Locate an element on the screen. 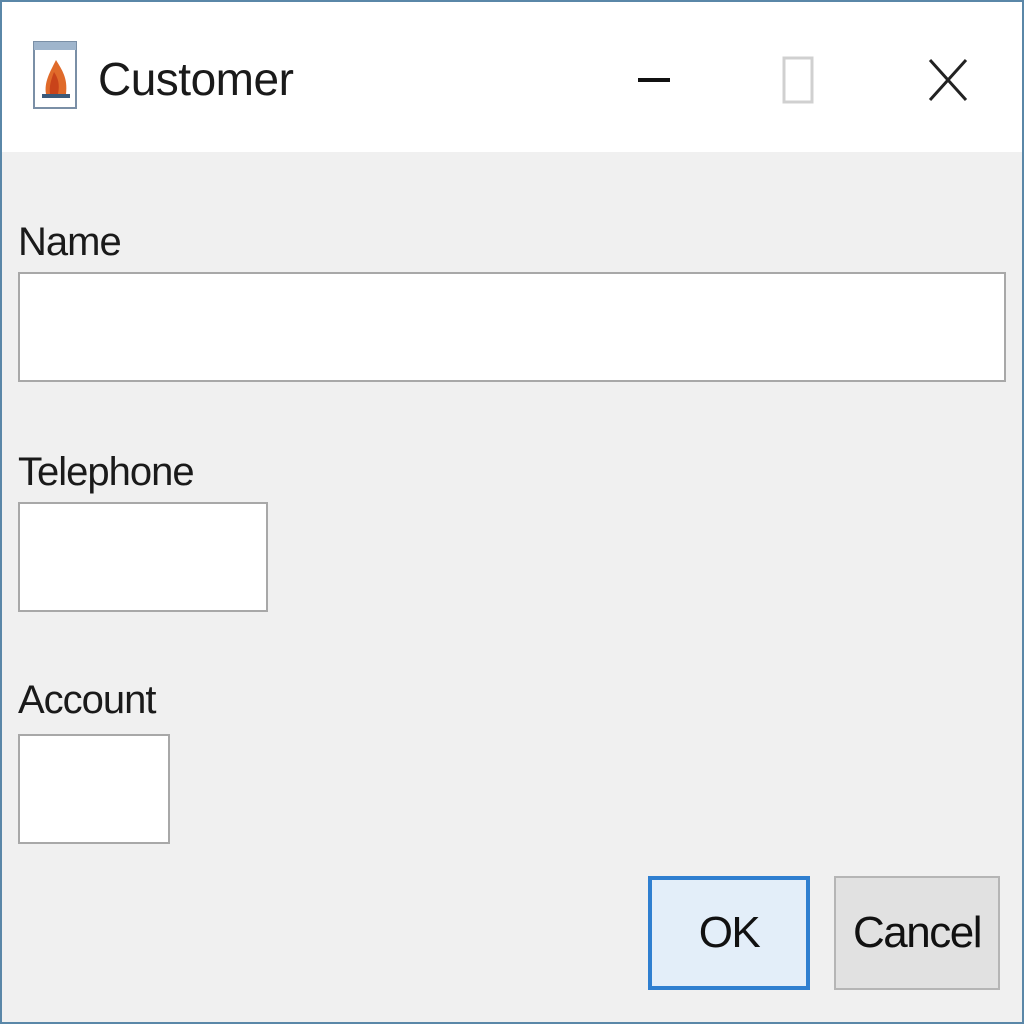  name-label: Name is located at coordinates (70, 242).